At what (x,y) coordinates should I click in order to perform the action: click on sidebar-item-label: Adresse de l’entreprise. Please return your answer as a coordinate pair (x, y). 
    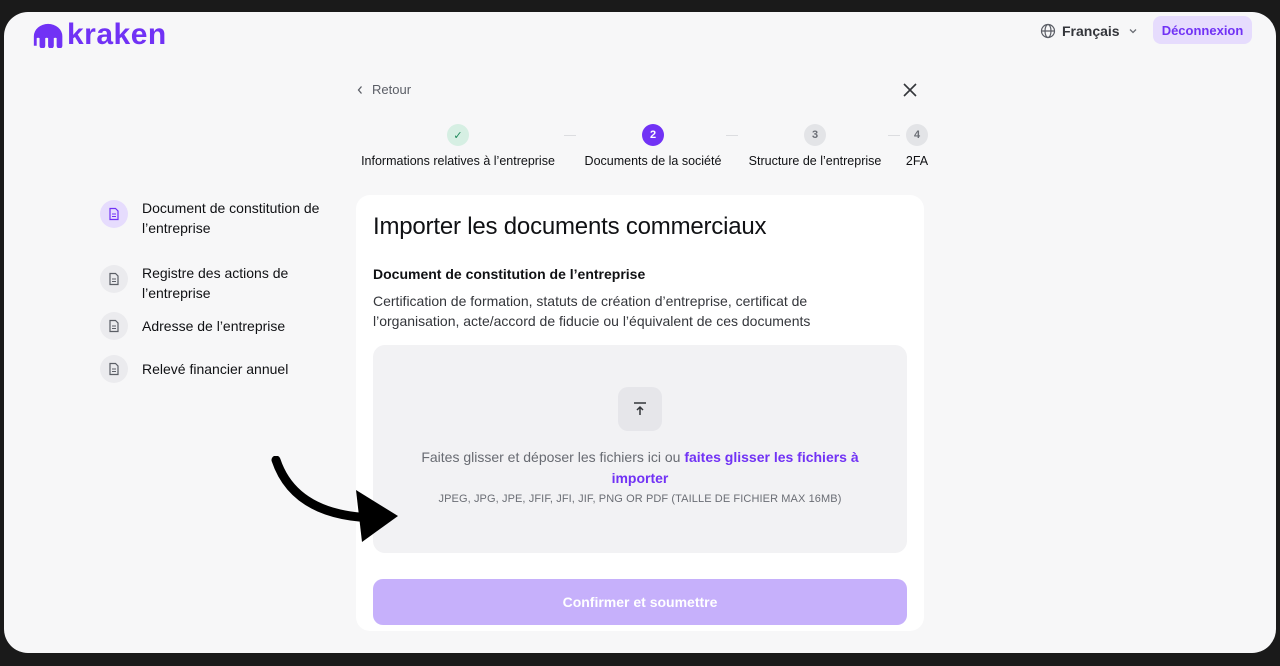
    Looking at the image, I should click on (214, 326).